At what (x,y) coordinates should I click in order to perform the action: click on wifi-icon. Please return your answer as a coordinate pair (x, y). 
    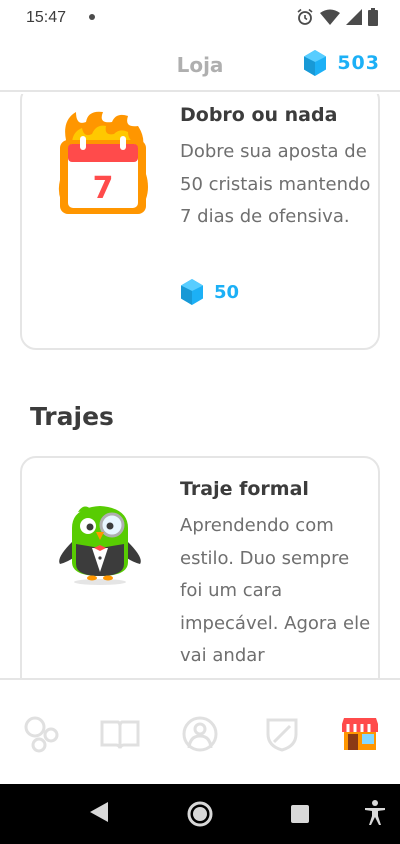
    Looking at the image, I should click on (330, 17).